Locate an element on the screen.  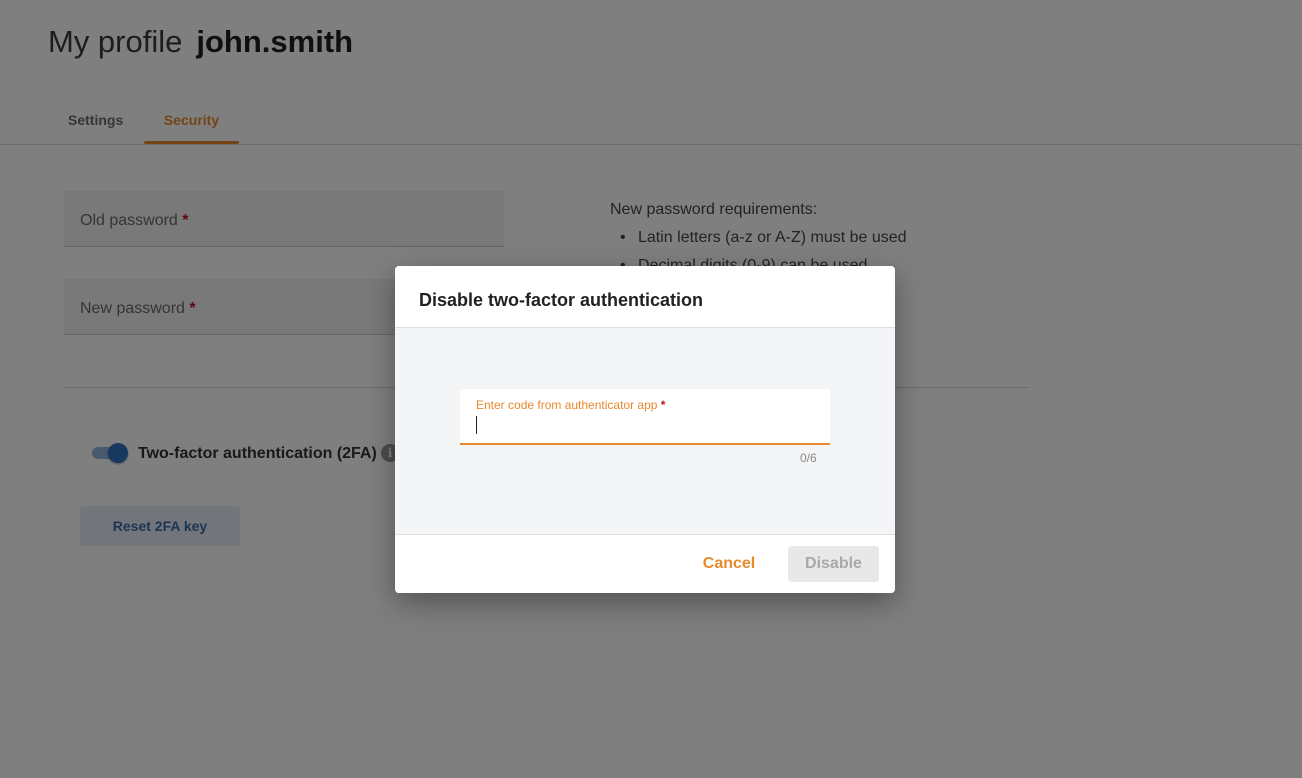
auth-code-input is located at coordinates (646, 426).